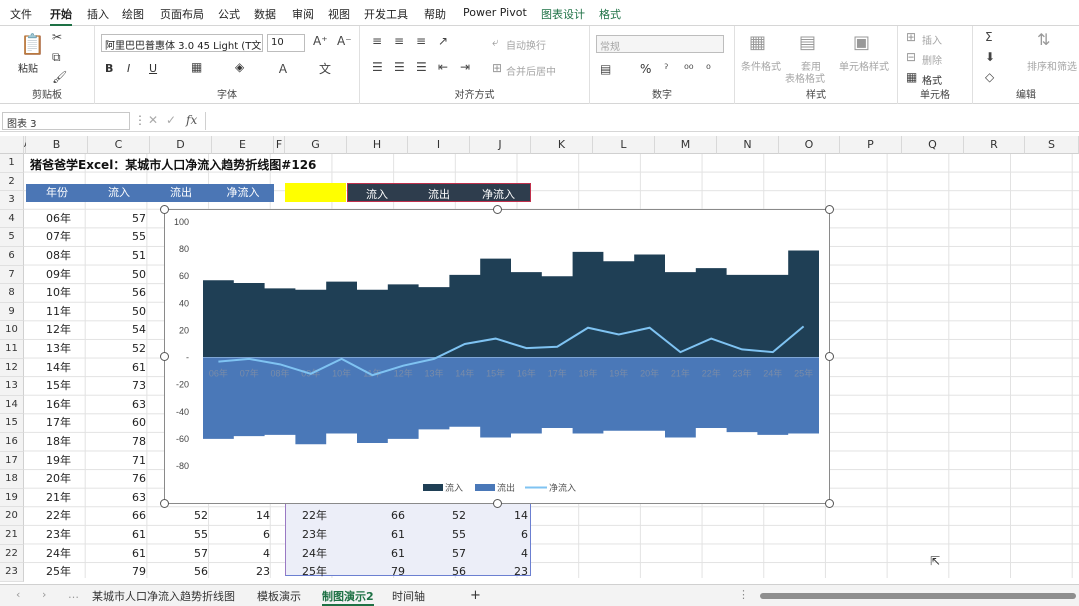 This screenshot has height=606, width=1079. Describe the element at coordinates (66, 121) in the screenshot. I see `name-box: 图表 3` at that location.